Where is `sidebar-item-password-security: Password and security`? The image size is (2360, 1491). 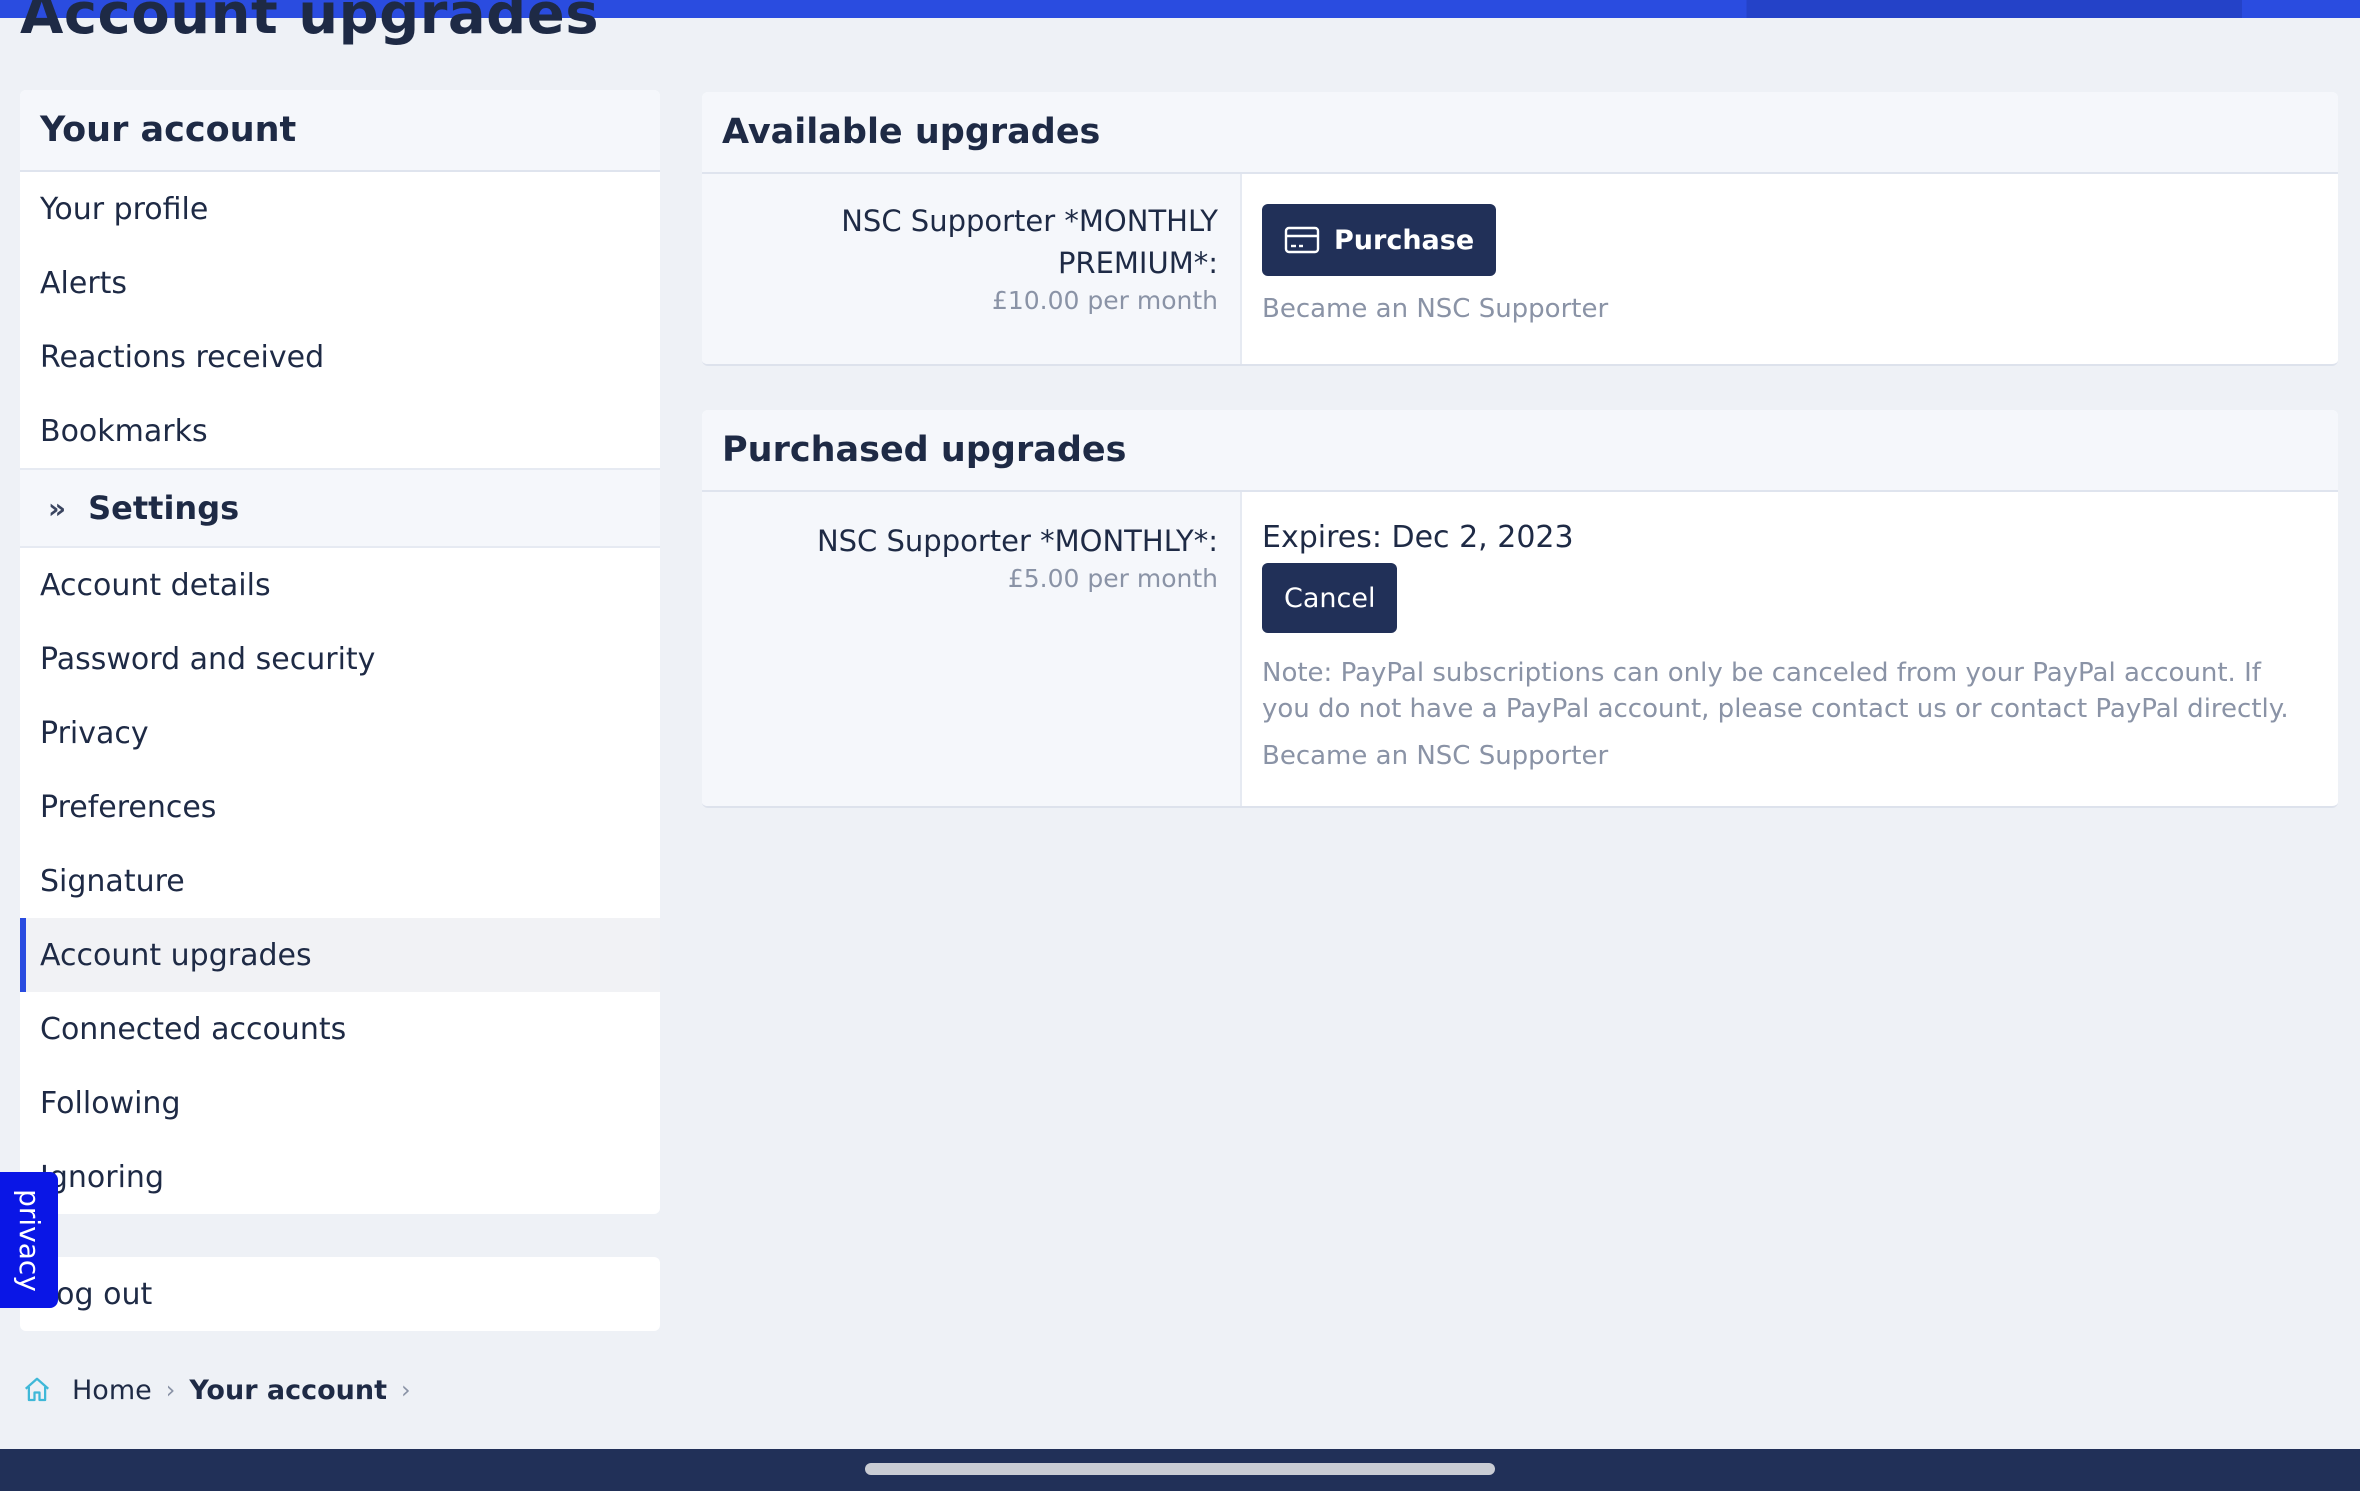 sidebar-item-password-security: Password and security is located at coordinates (340, 659).